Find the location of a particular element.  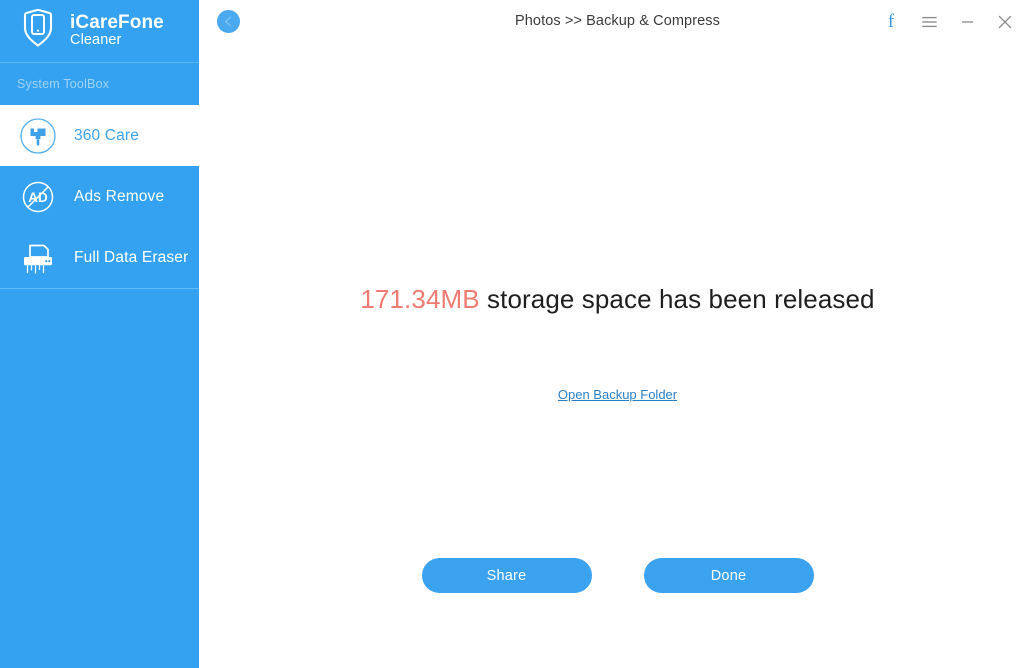

menu-button is located at coordinates (929, 21).